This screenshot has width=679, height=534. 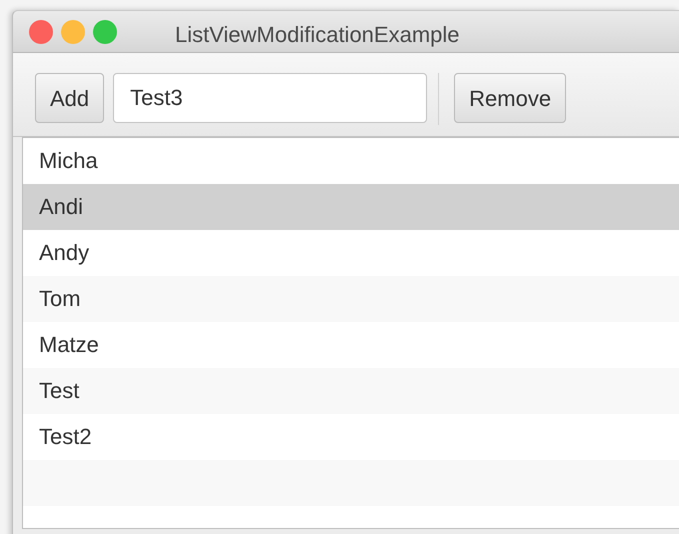 I want to click on list-item: Andy, so click(x=351, y=253).